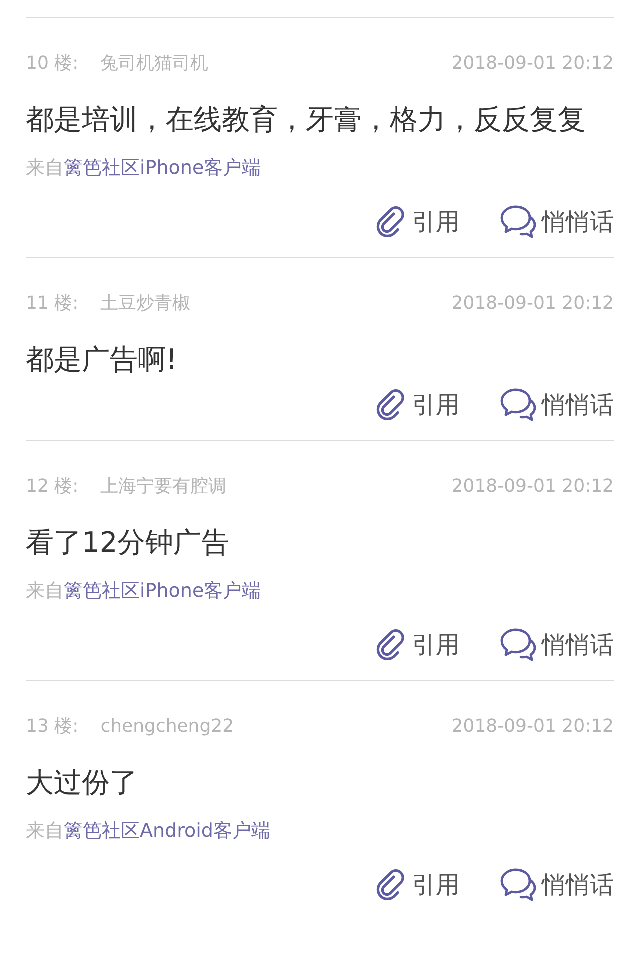 This screenshot has width=640, height=975. I want to click on floor-number: 10 楼:, so click(52, 63).